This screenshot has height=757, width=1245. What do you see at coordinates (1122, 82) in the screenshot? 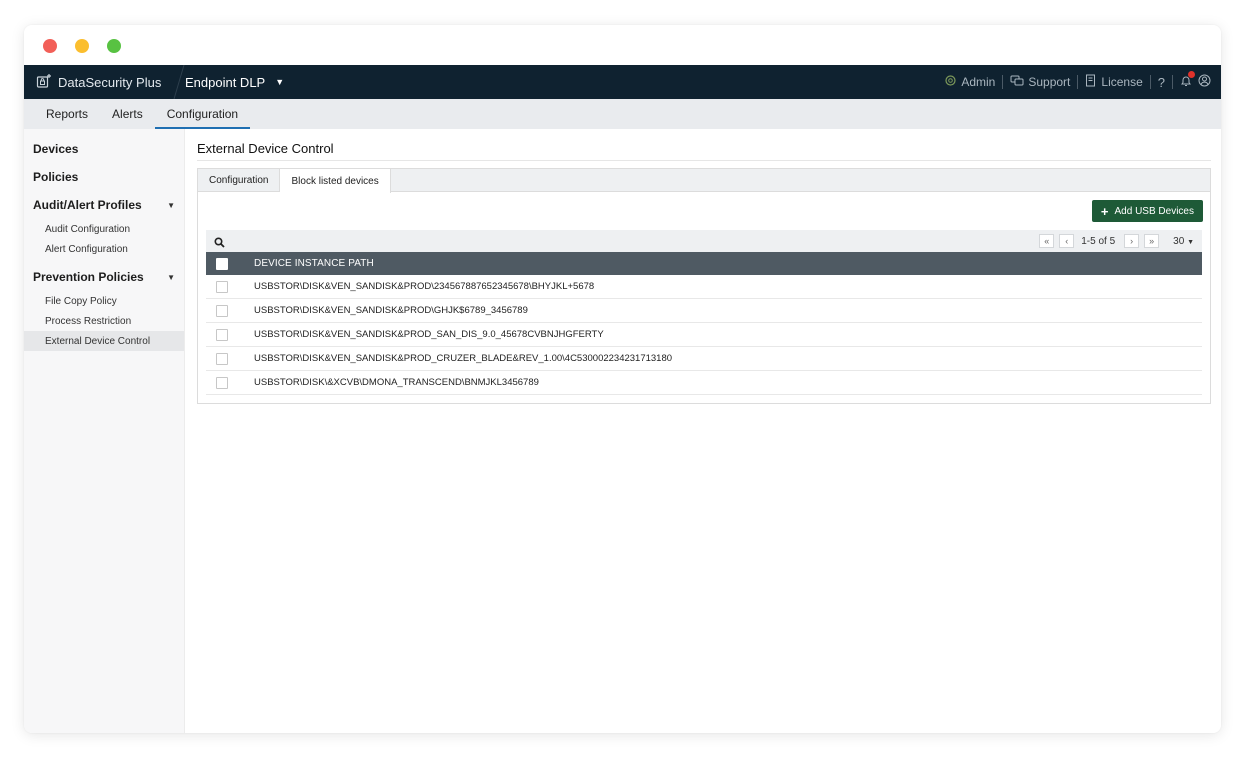
I see `license-label: License` at bounding box center [1122, 82].